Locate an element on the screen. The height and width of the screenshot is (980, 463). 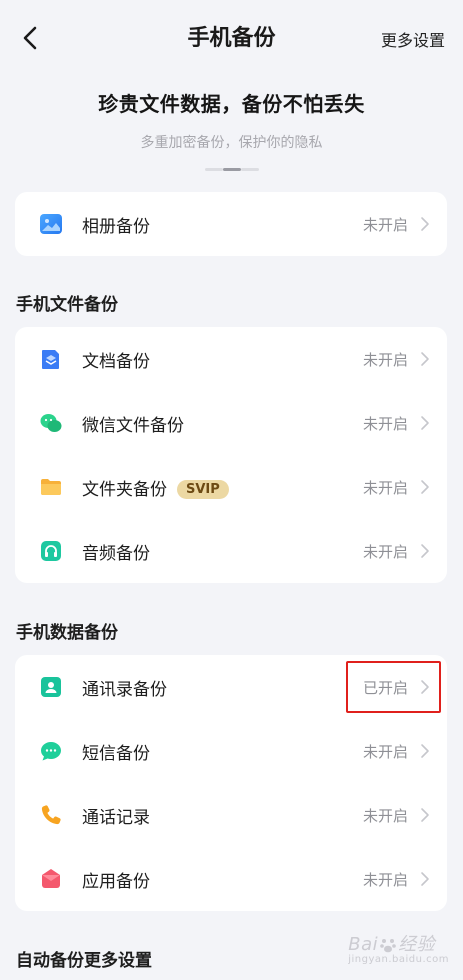
indicator-dot-active is located at coordinates (232, 169).